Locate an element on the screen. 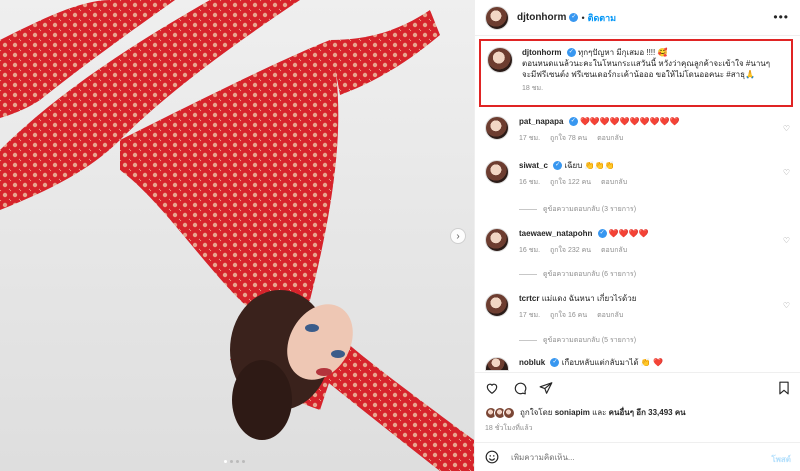 This screenshot has height=471, width=800. view-replies-button: ดูข้อความตอบกลับ (6 รายการ) is located at coordinates (577, 274).